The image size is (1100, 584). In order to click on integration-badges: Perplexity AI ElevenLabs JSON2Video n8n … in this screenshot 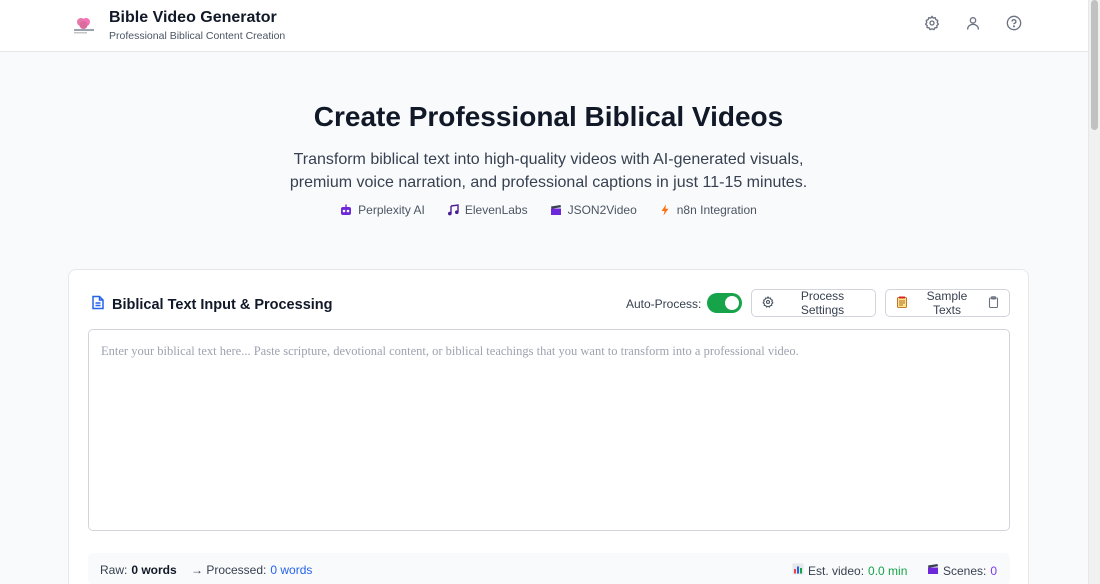, I will do `click(548, 210)`.